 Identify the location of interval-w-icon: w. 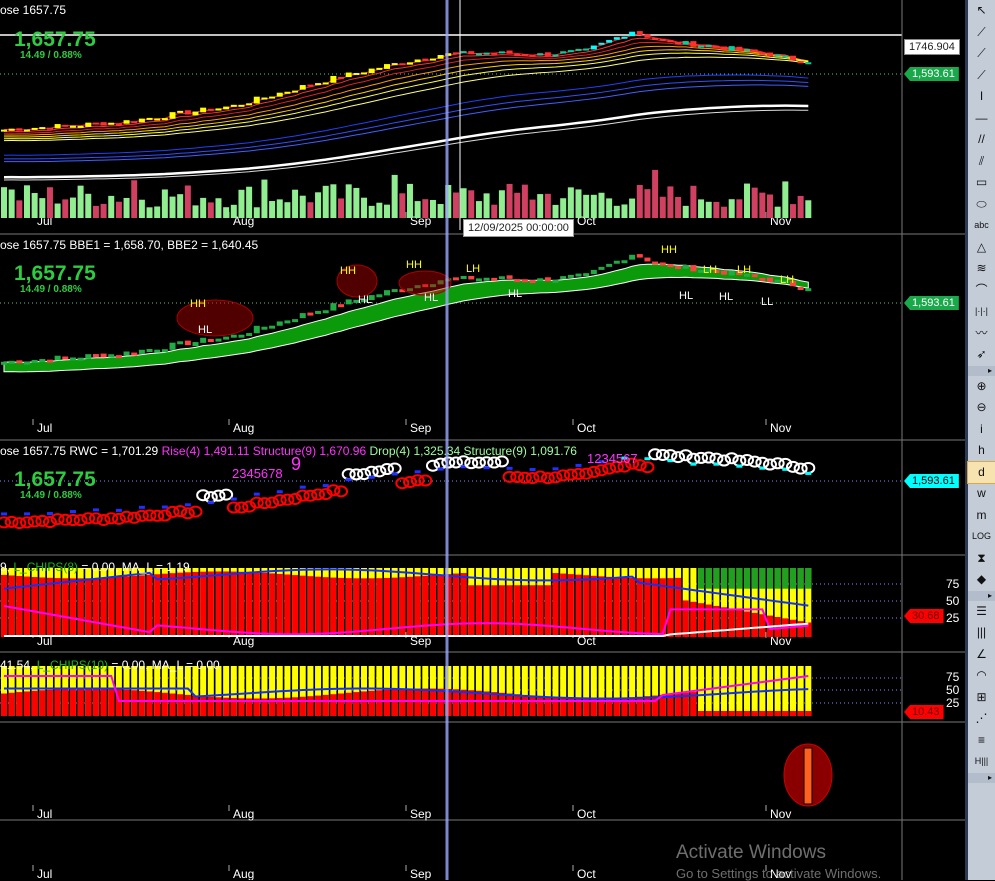
(981, 494).